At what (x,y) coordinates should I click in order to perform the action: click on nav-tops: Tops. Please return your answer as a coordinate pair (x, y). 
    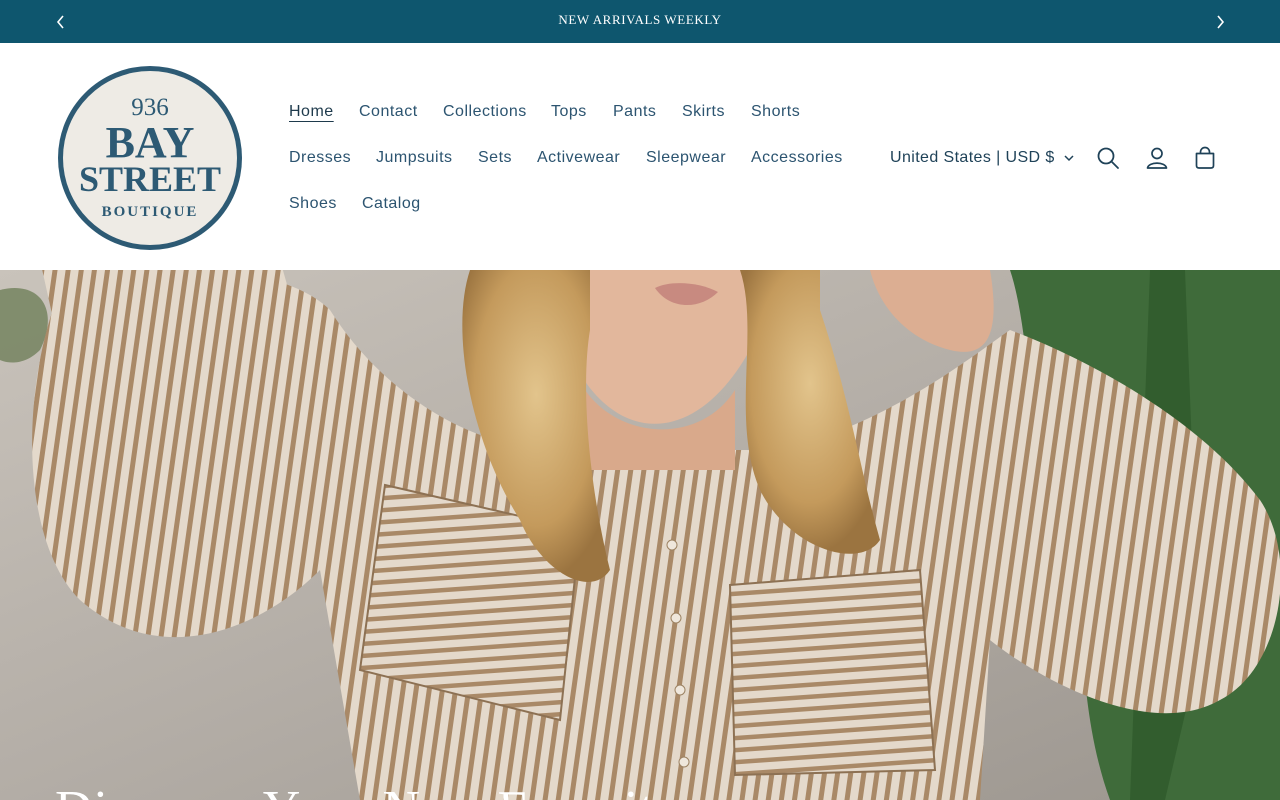
    Looking at the image, I should click on (569, 112).